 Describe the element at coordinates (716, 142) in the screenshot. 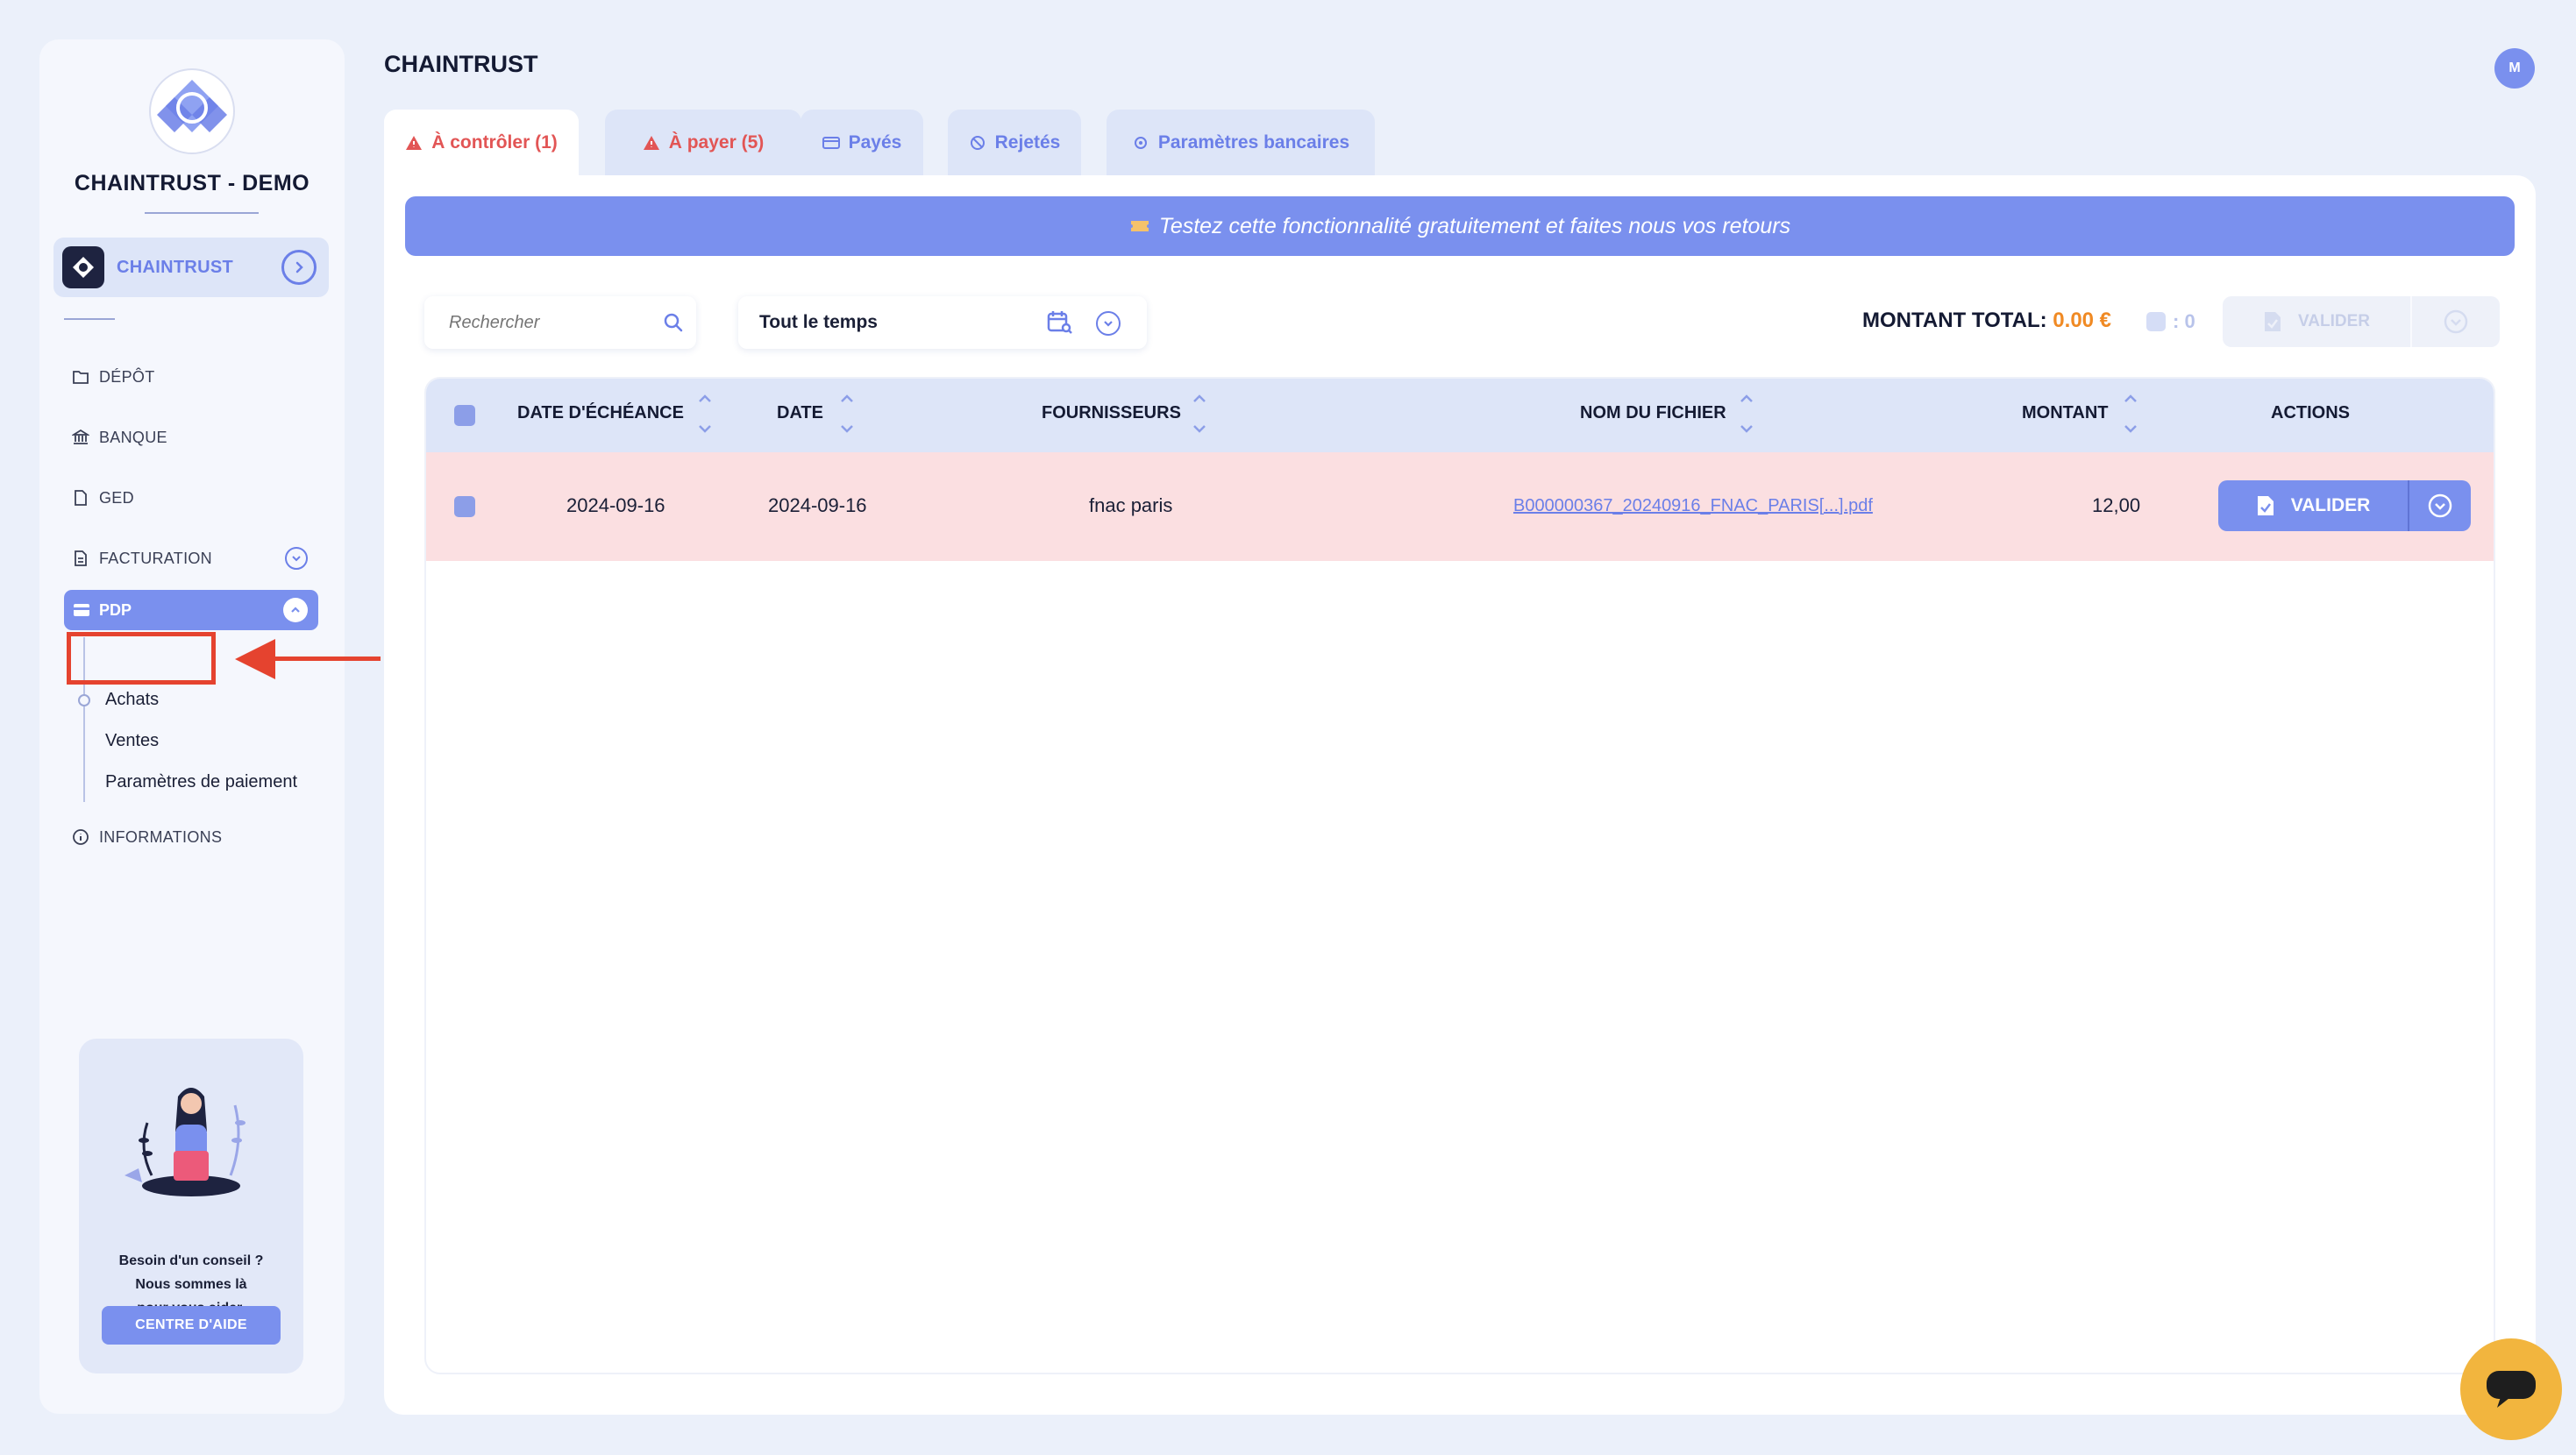

I see `tab-label: À payer (5)` at that location.